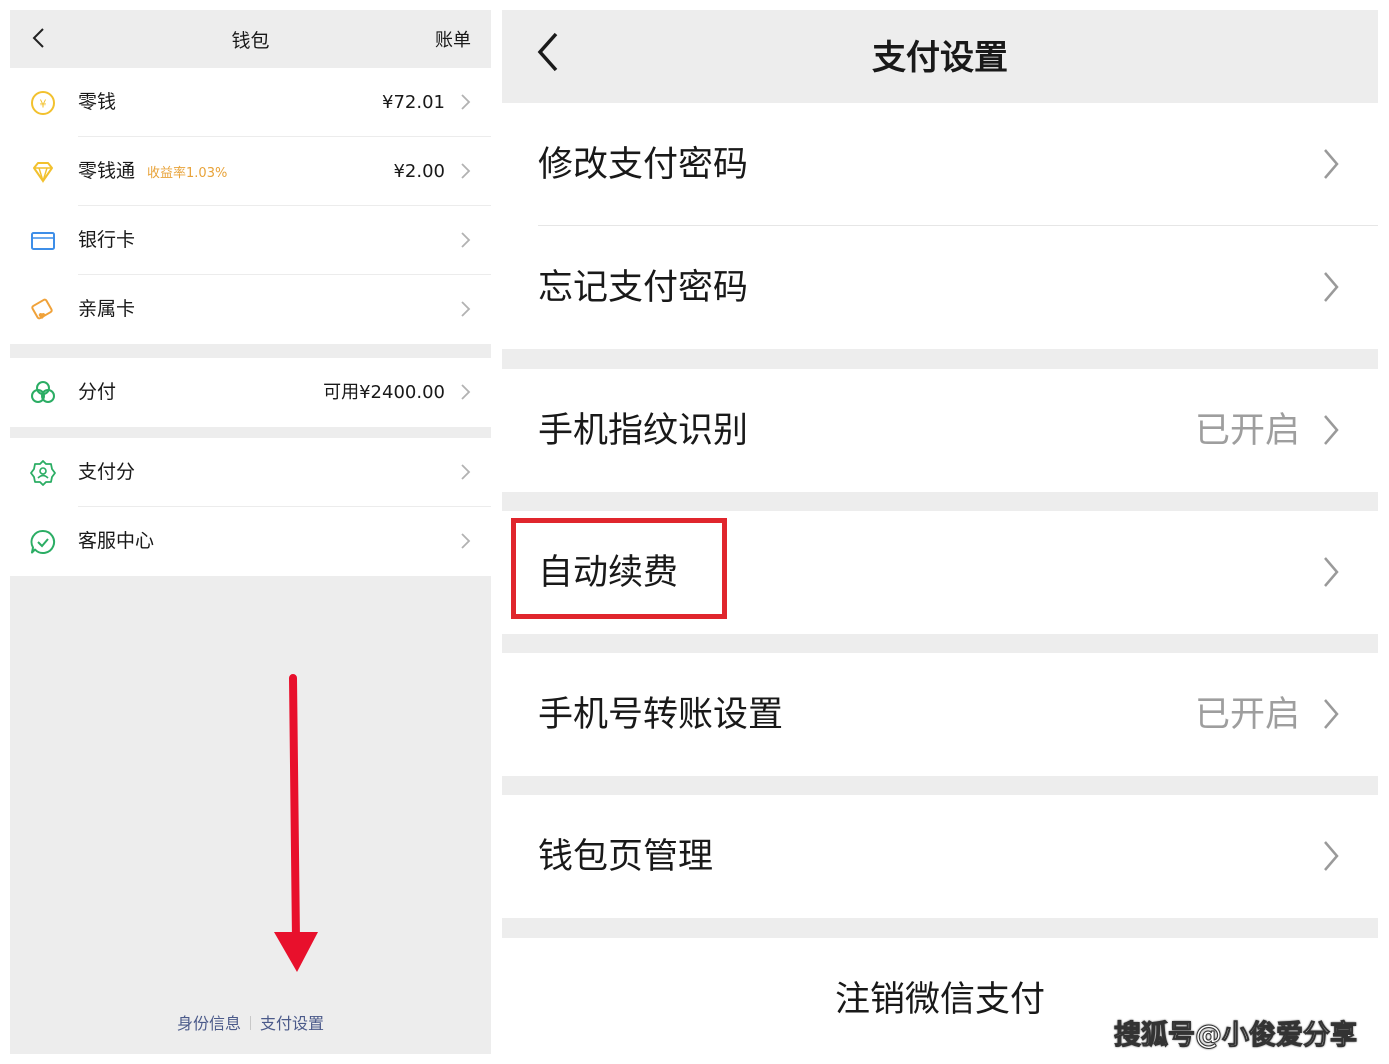  What do you see at coordinates (661, 715) in the screenshot?
I see `item-label: 手机号转账设置` at bounding box center [661, 715].